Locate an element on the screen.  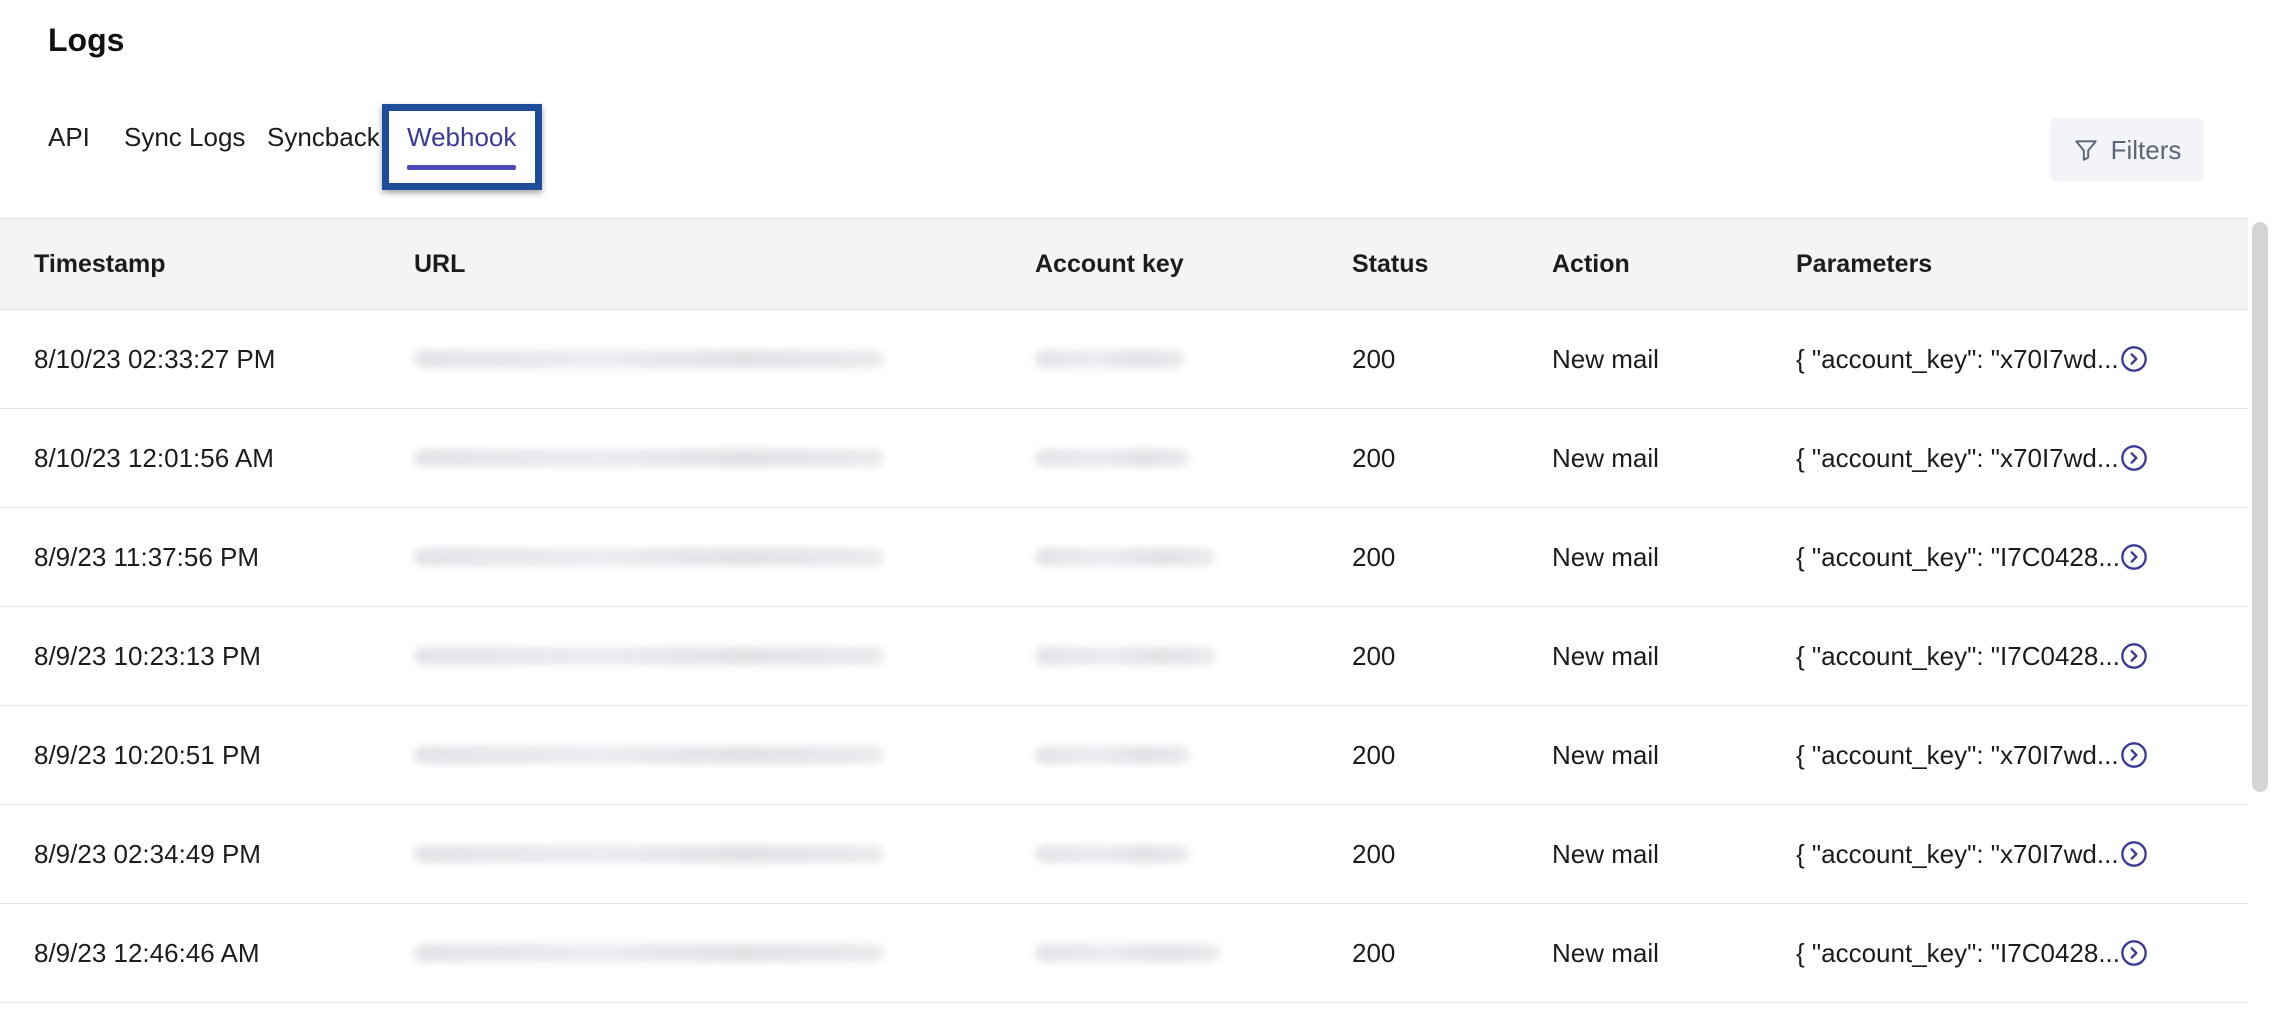
timestamp-cell: 8/9/23 10:20:51 PM is located at coordinates (147, 755).